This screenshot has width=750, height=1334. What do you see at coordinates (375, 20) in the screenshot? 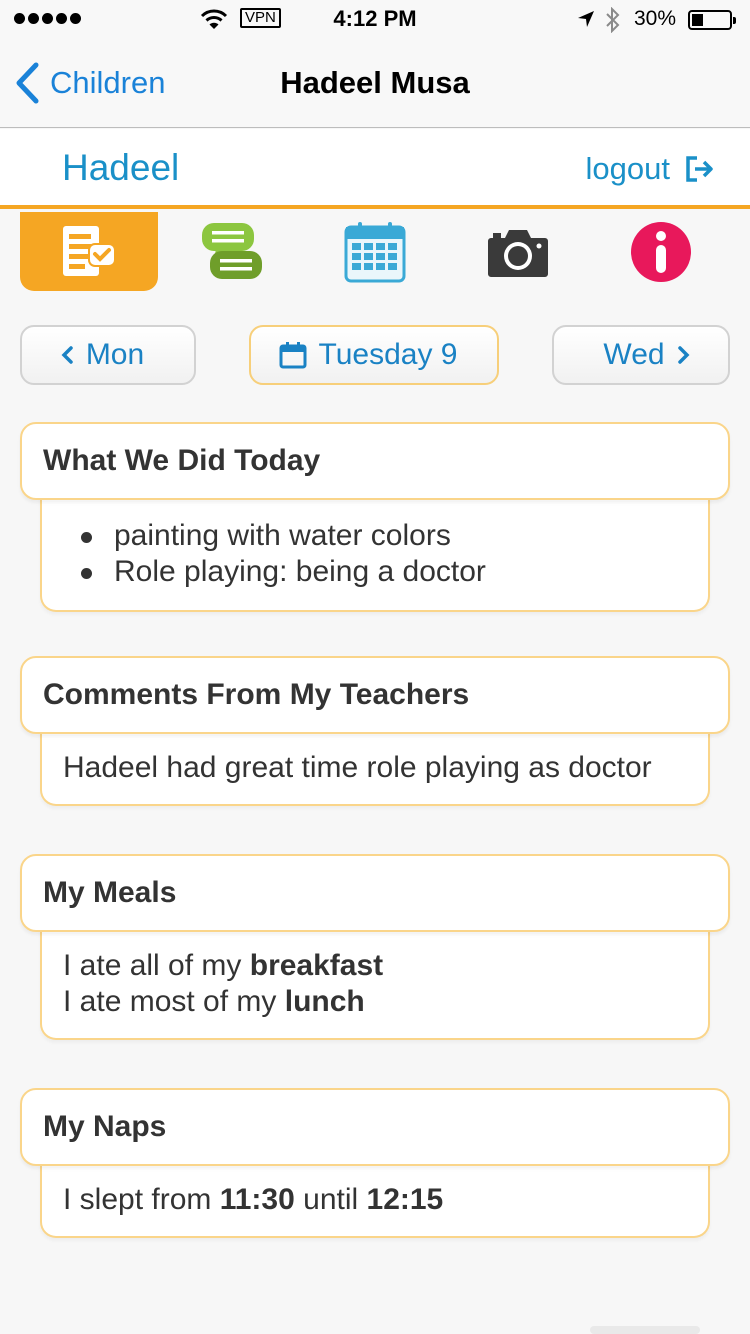
I see `status-bar: VPN 4:12 PM 30%` at bounding box center [375, 20].